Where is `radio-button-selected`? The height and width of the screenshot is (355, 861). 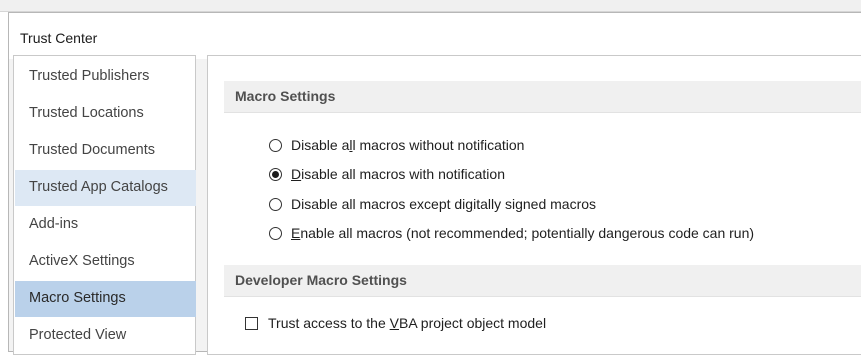
radio-button-selected is located at coordinates (275, 174).